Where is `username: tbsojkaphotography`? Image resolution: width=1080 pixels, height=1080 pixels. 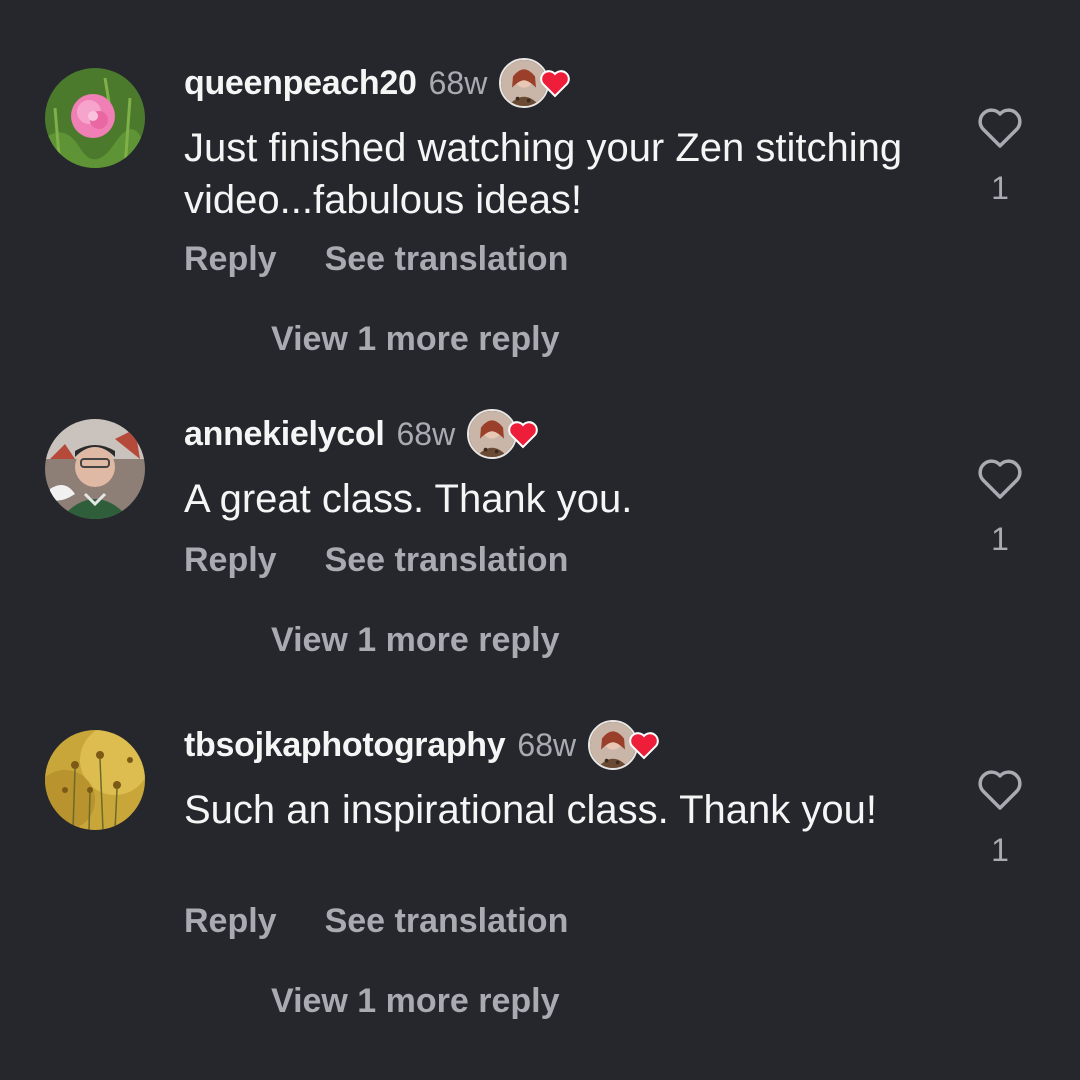 username: tbsojkaphotography is located at coordinates (345, 745).